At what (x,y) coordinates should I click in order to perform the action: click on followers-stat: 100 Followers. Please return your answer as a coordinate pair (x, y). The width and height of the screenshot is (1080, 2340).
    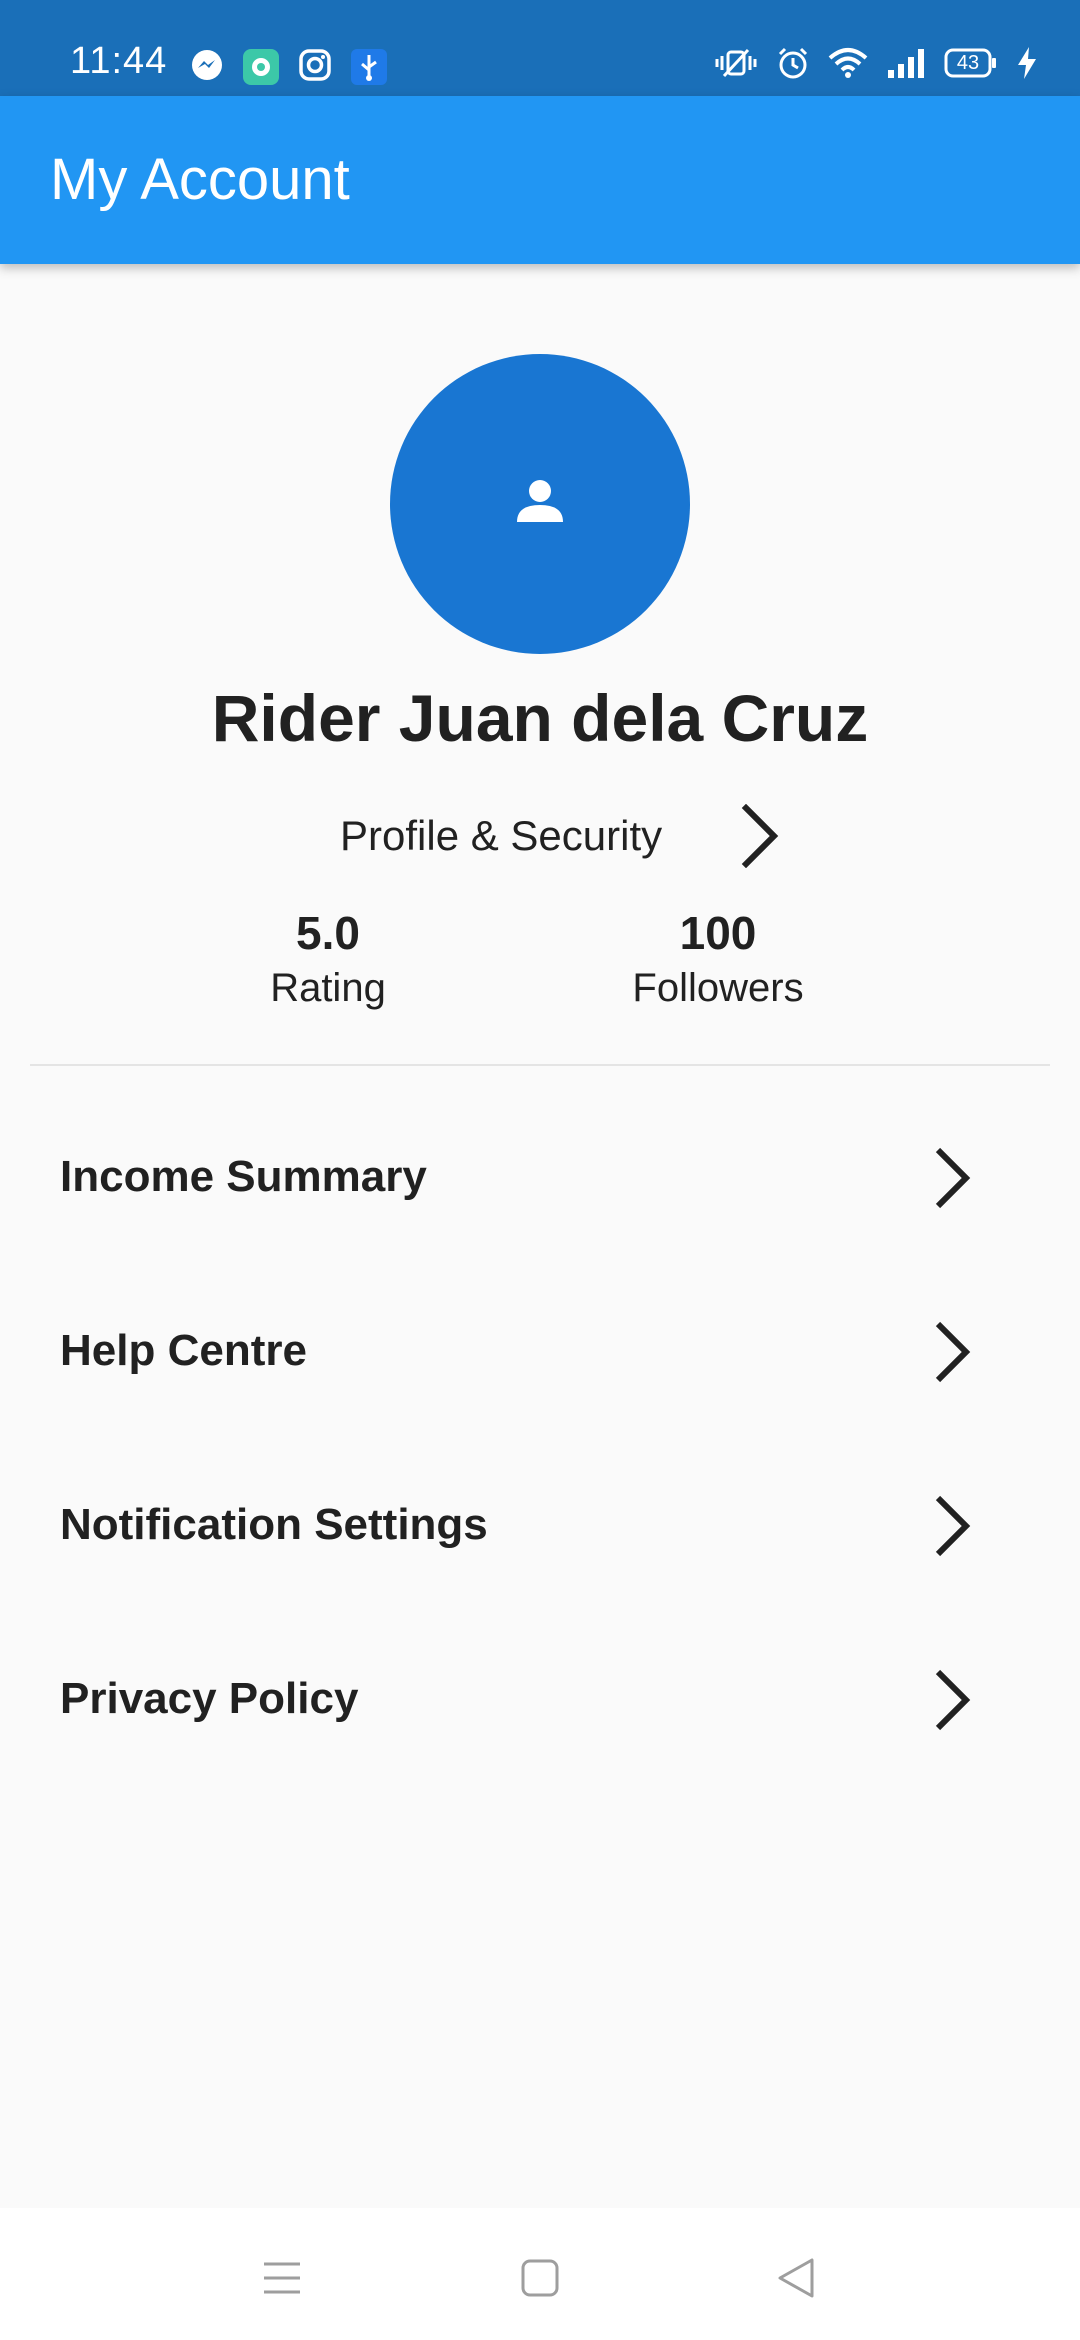
    Looking at the image, I should click on (718, 959).